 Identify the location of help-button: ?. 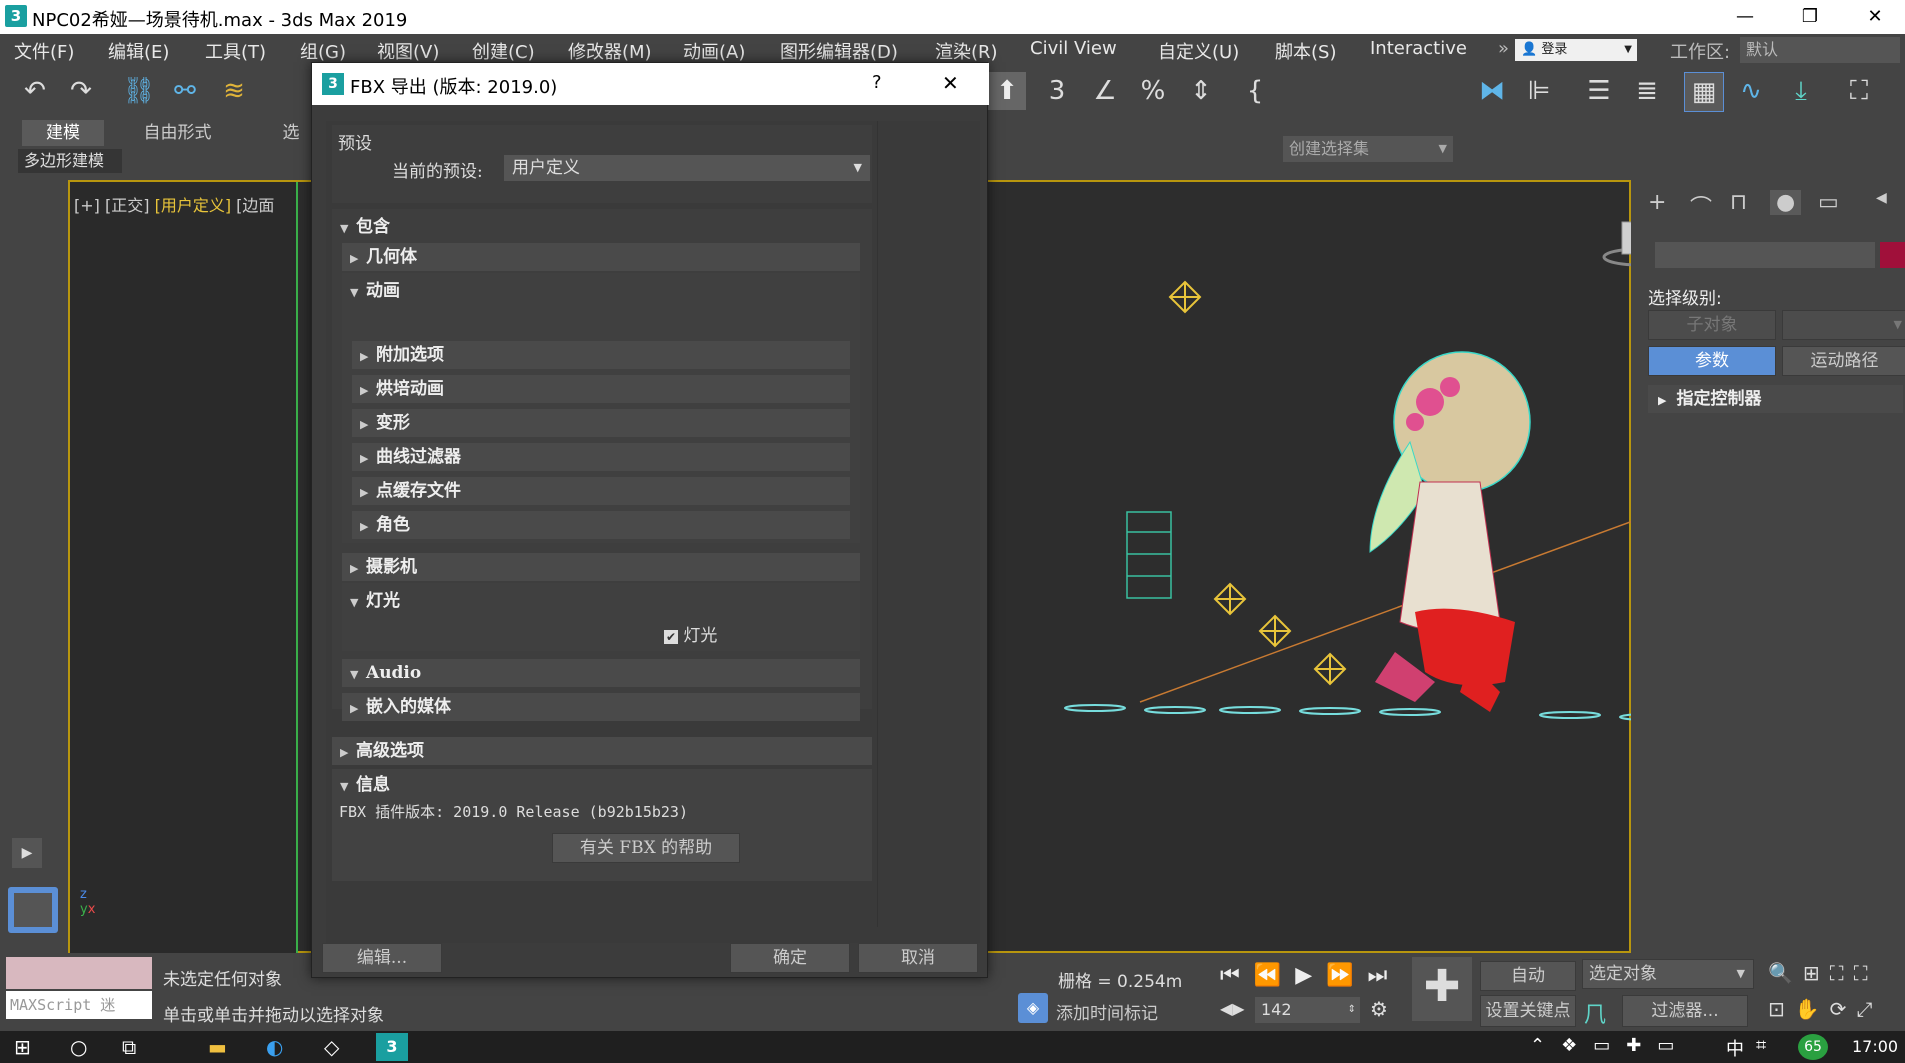
(877, 82).